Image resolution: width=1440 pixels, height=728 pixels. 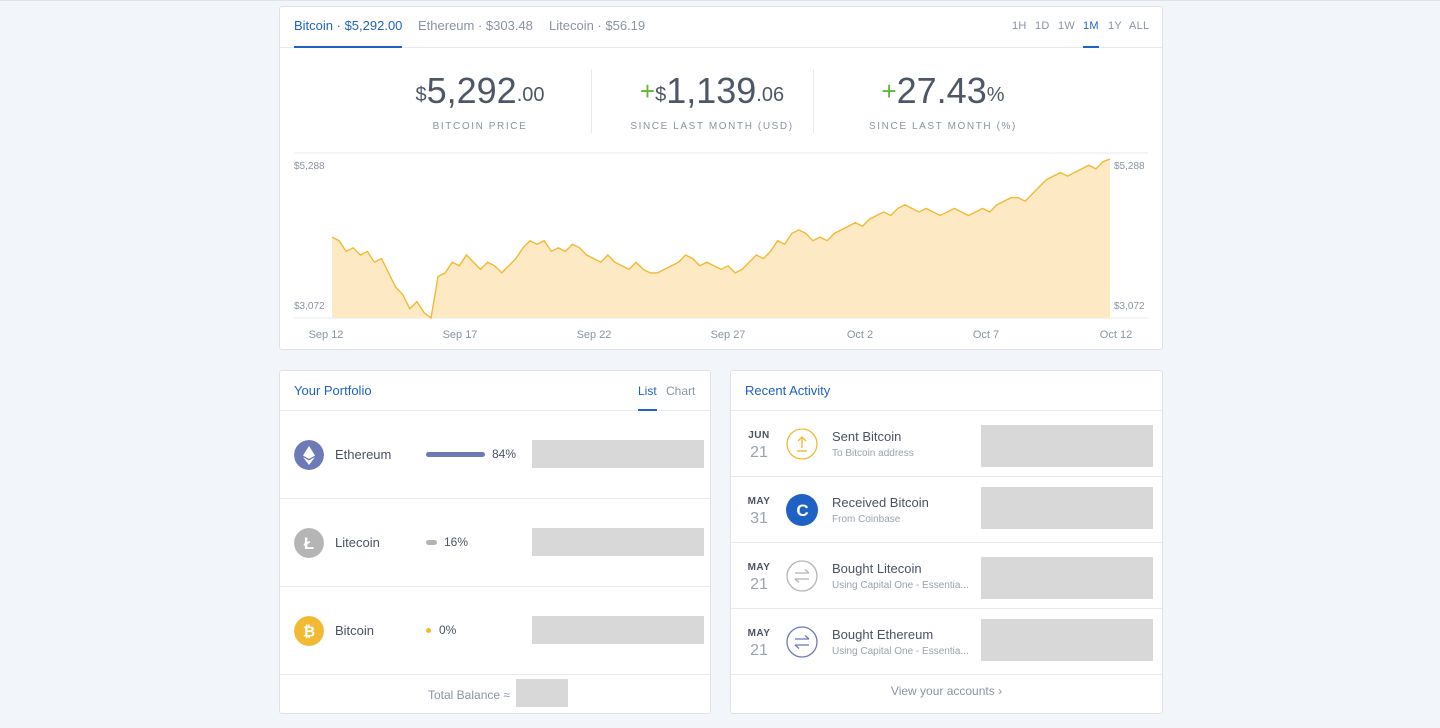 What do you see at coordinates (309, 306) in the screenshot?
I see `y-label-low-left: $3,072` at bounding box center [309, 306].